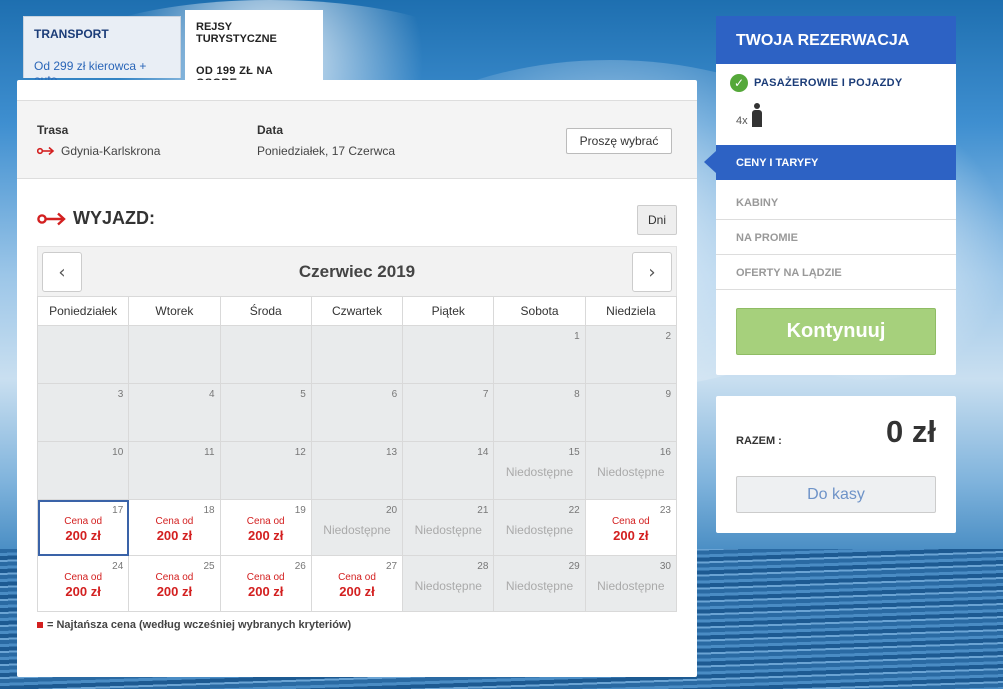  I want to click on calendar-day-cell: 6, so click(357, 412).